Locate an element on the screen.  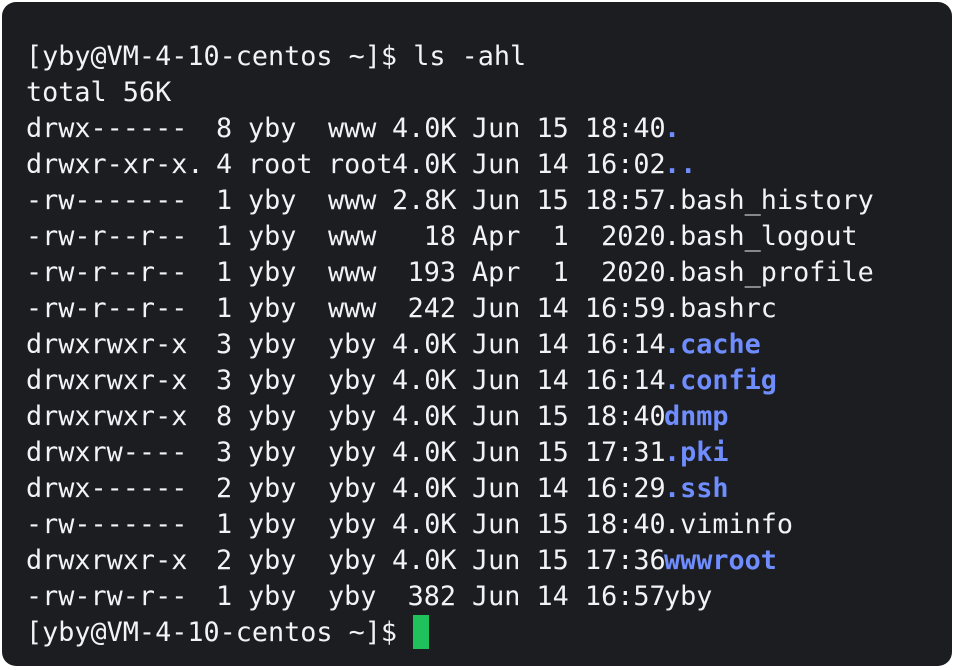
permissions-cell: -rw-rw-r-- is located at coordinates (107, 596).